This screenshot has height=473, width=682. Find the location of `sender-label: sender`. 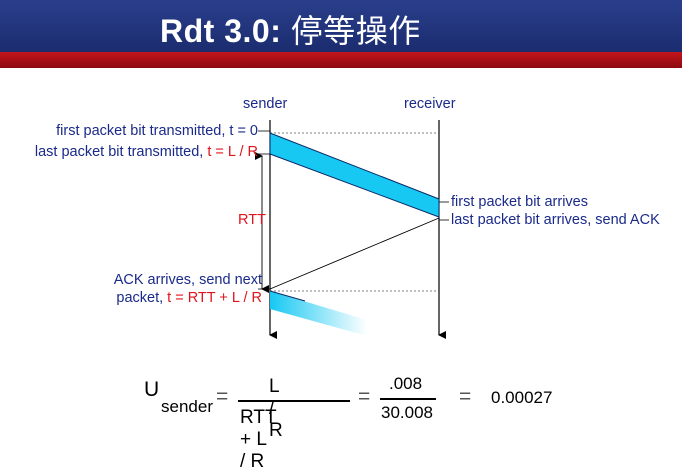

sender-label: sender is located at coordinates (265, 104).